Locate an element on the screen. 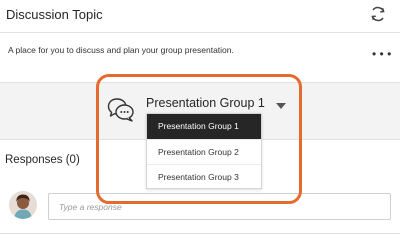 The width and height of the screenshot is (400, 244). header: Discussion Topic is located at coordinates (200, 16).